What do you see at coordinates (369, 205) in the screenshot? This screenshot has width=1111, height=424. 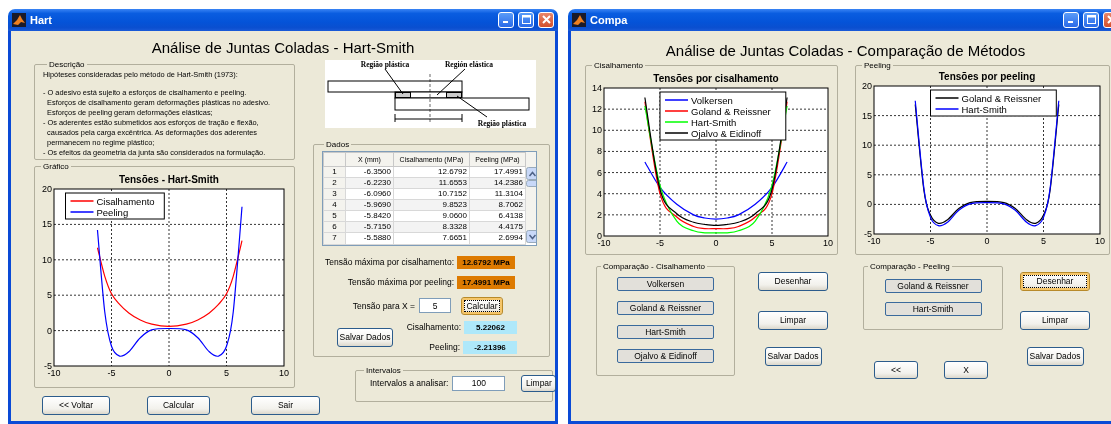 I see `table-cell: -5.9690` at bounding box center [369, 205].